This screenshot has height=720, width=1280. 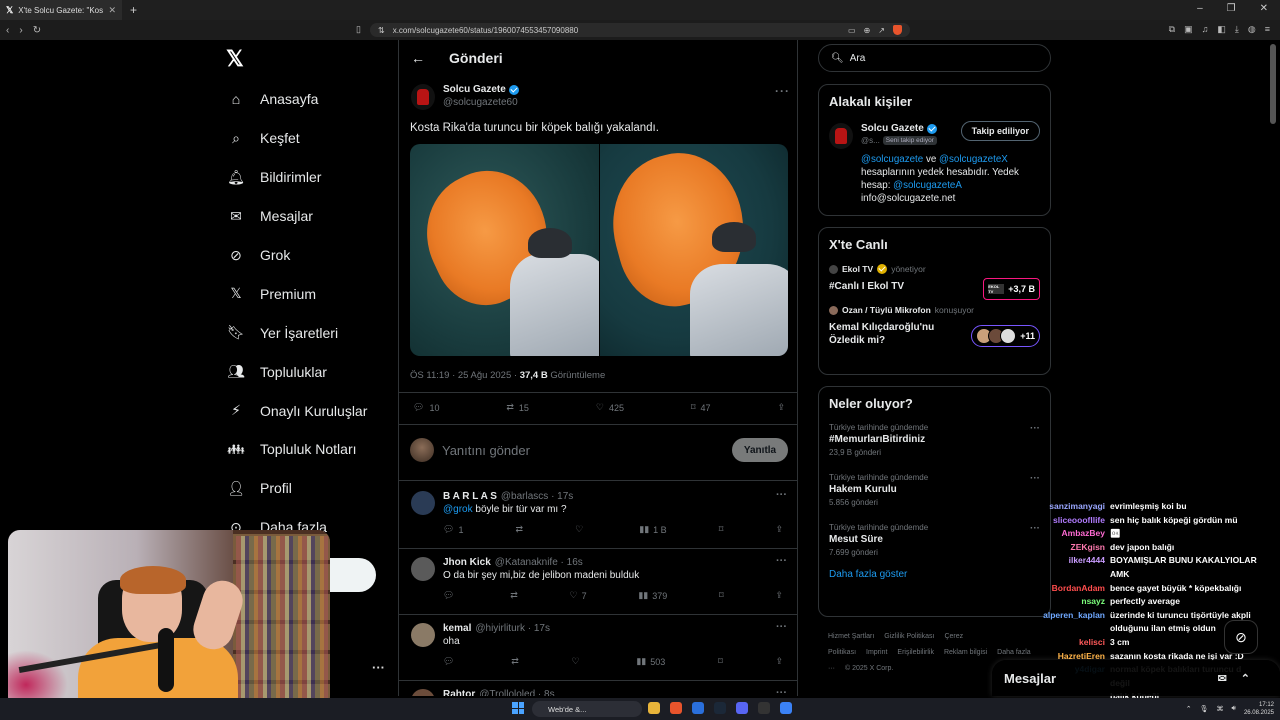 What do you see at coordinates (764, 708) in the screenshot?
I see `obs-icon` at bounding box center [764, 708].